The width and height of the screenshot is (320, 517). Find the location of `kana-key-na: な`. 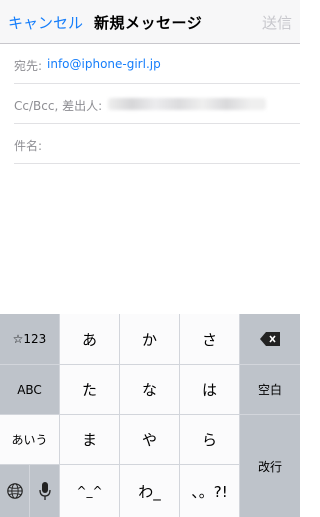

kana-key-na: な is located at coordinates (149, 389).